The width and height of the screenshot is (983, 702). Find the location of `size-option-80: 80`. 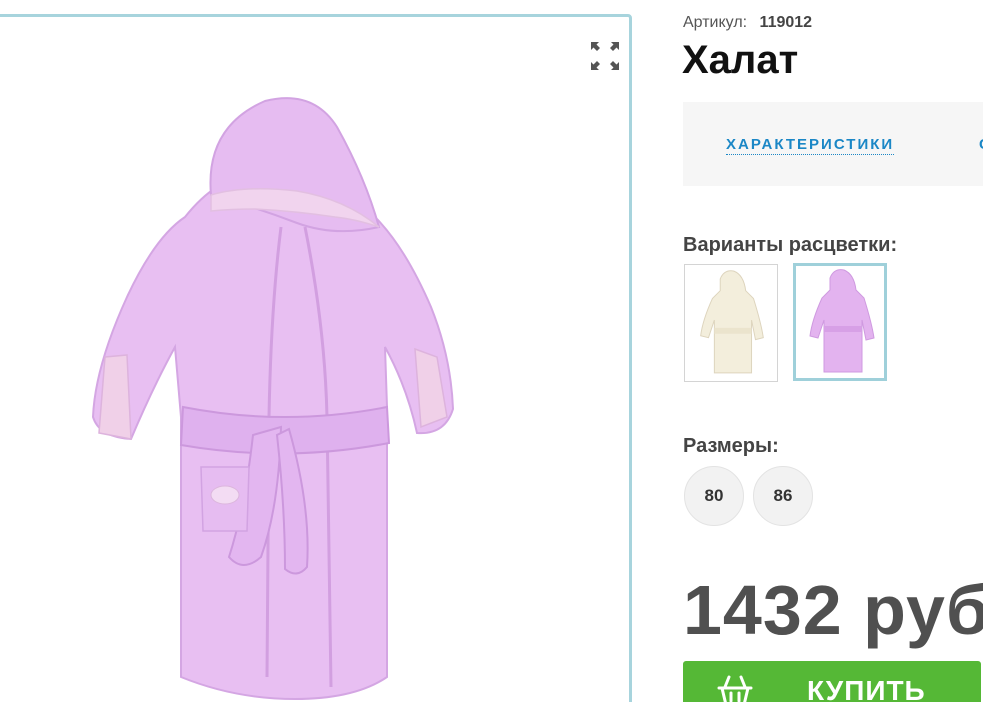

size-option-80: 80 is located at coordinates (714, 496).